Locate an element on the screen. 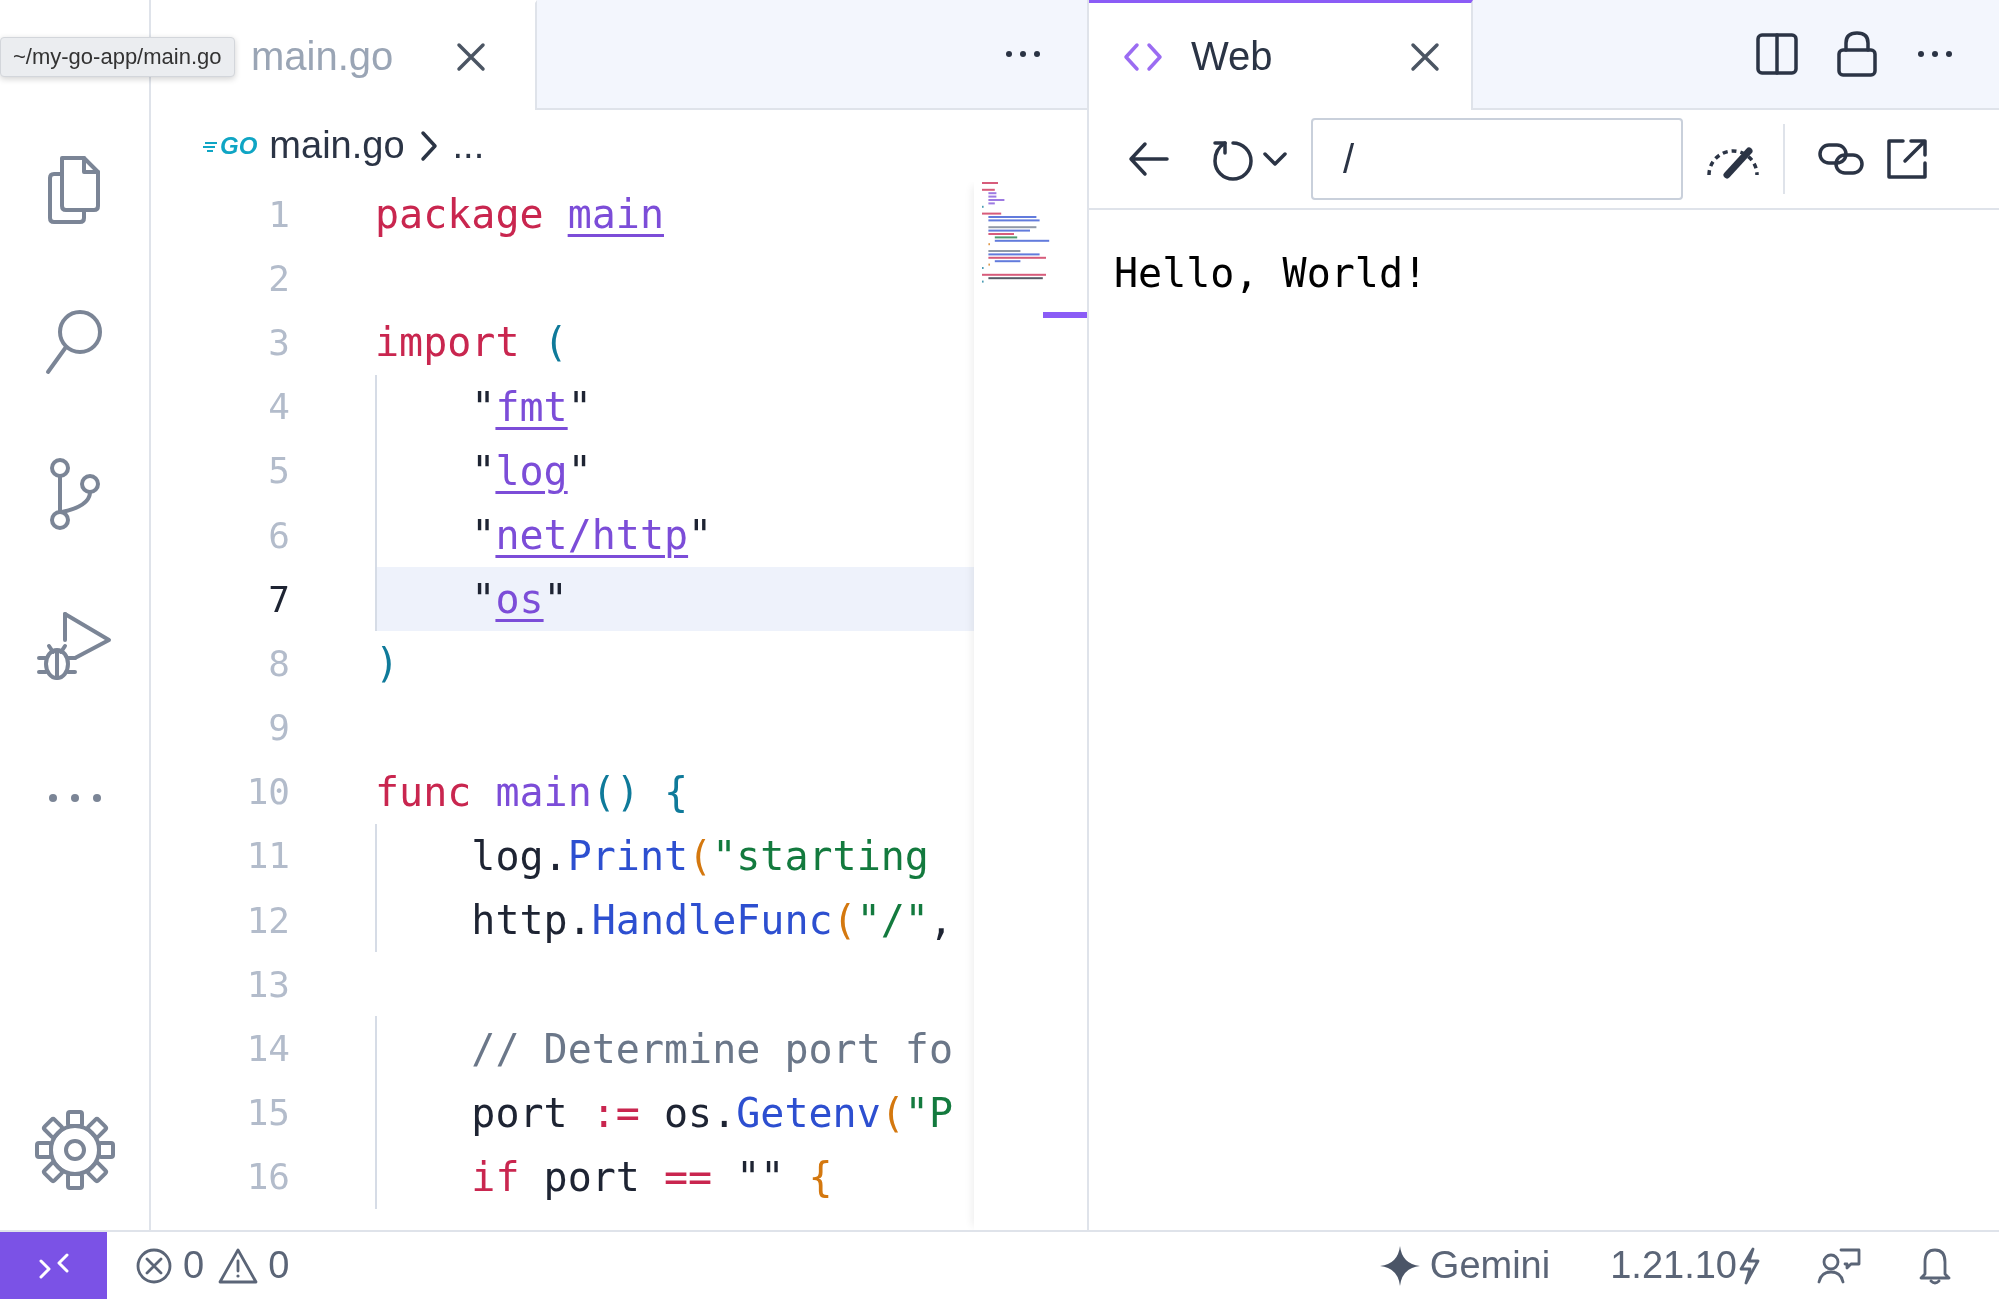 The width and height of the screenshot is (1999, 1299). line-number: 10 is located at coordinates (267, 792).